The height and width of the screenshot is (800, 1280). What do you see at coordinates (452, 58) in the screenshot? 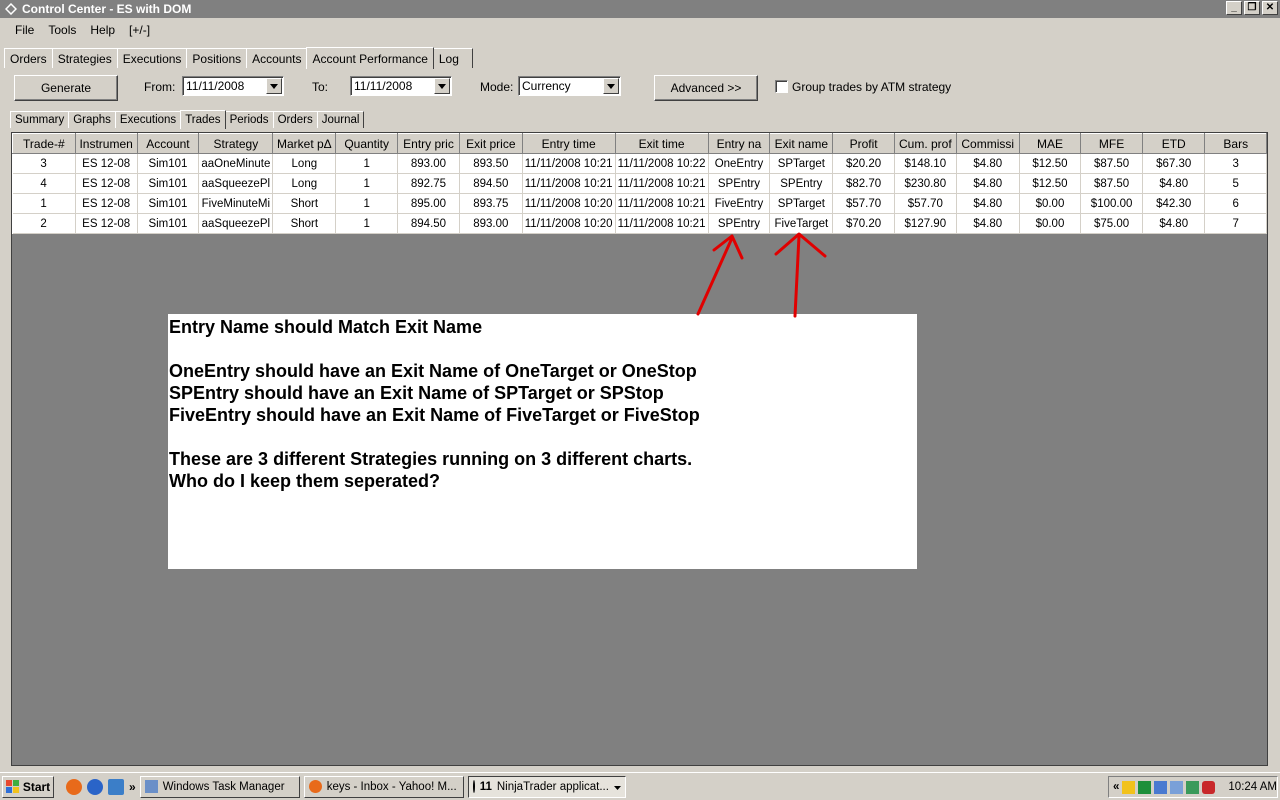
I see `tab-log: Log` at bounding box center [452, 58].